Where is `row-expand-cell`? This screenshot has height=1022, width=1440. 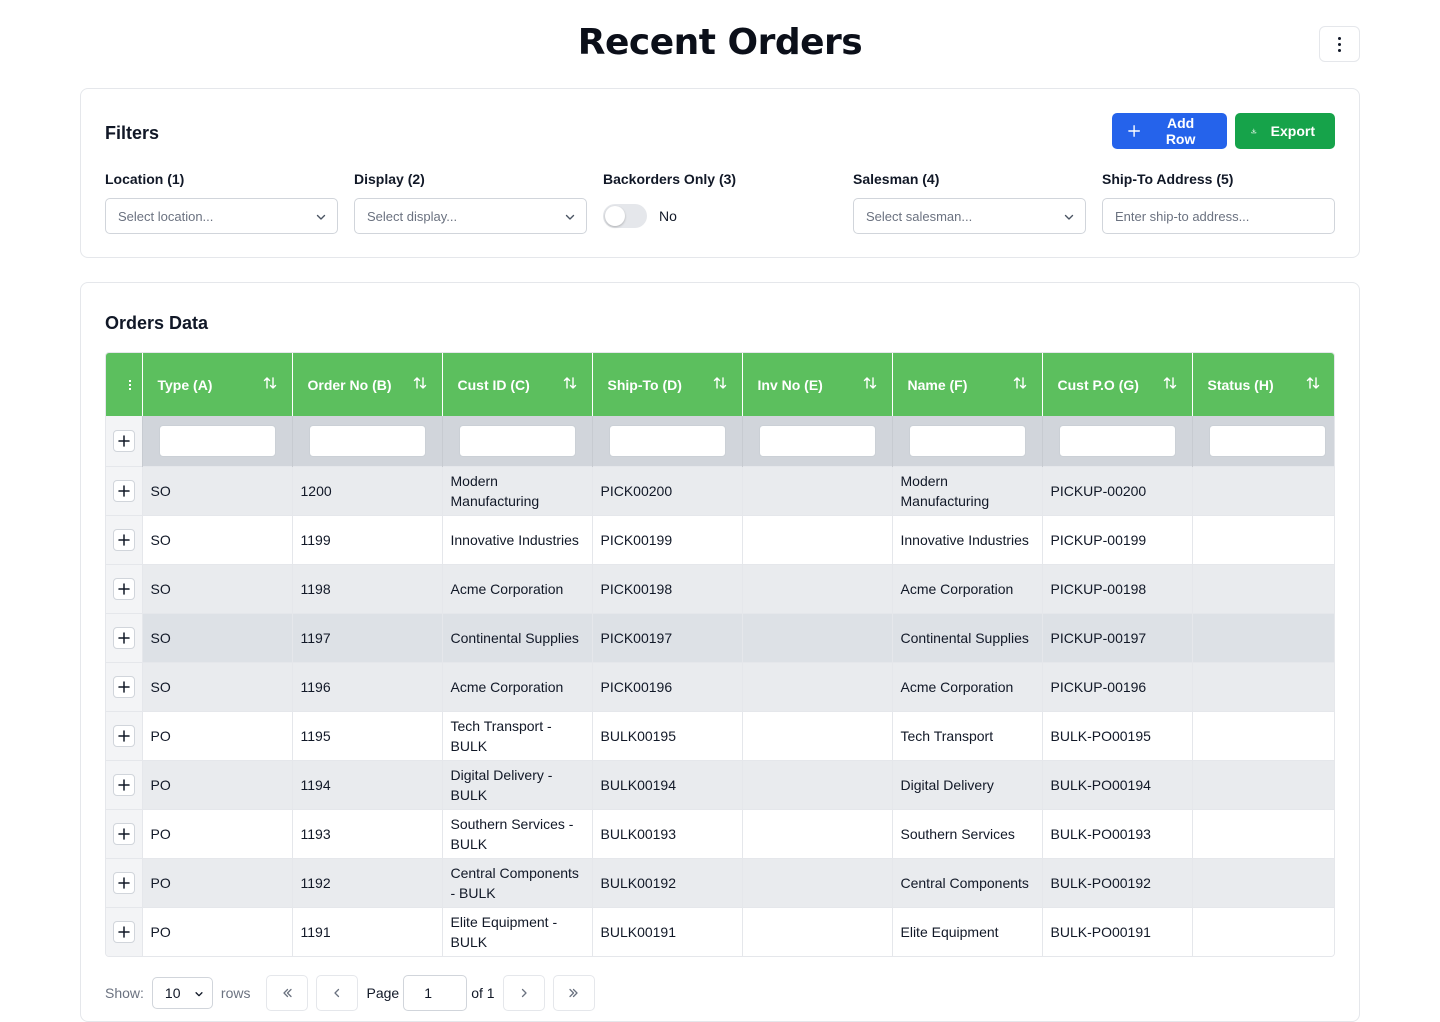
row-expand-cell is located at coordinates (124, 931).